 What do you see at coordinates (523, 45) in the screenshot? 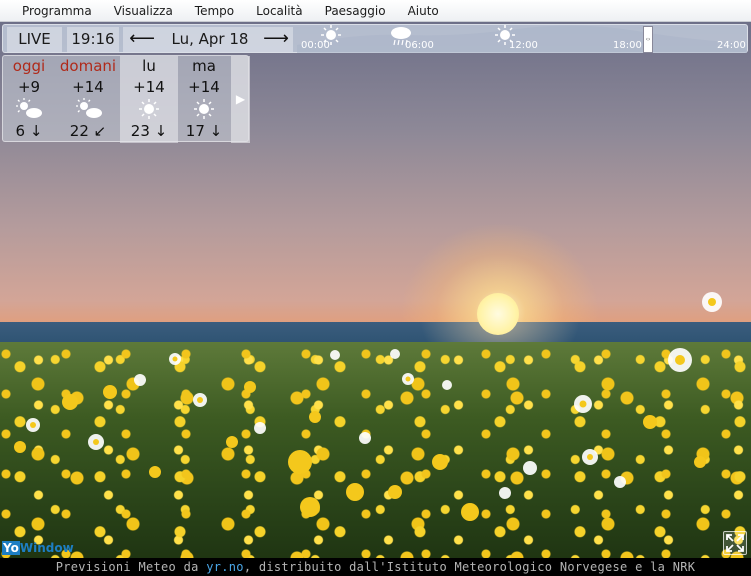
I see `timeline-label: 12:00` at bounding box center [523, 45].